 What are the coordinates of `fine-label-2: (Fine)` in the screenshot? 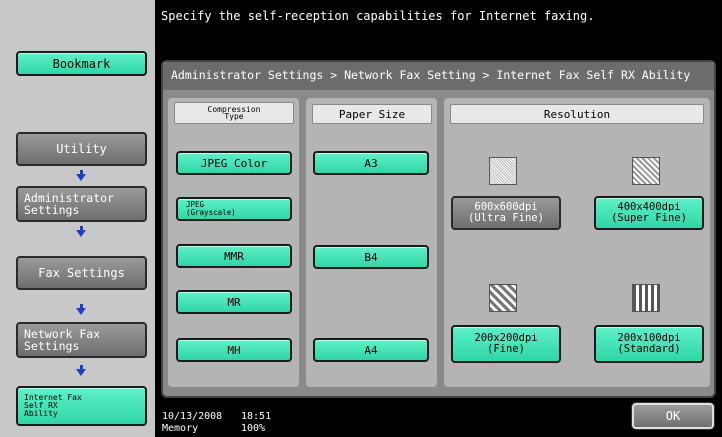 It's located at (506, 349).